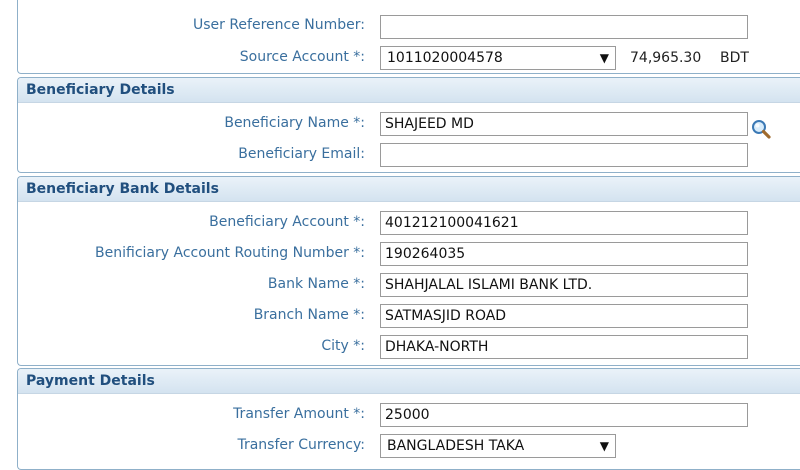 The height and width of the screenshot is (470, 800). I want to click on branch-name-field: SATMASJID ROAD, so click(564, 316).